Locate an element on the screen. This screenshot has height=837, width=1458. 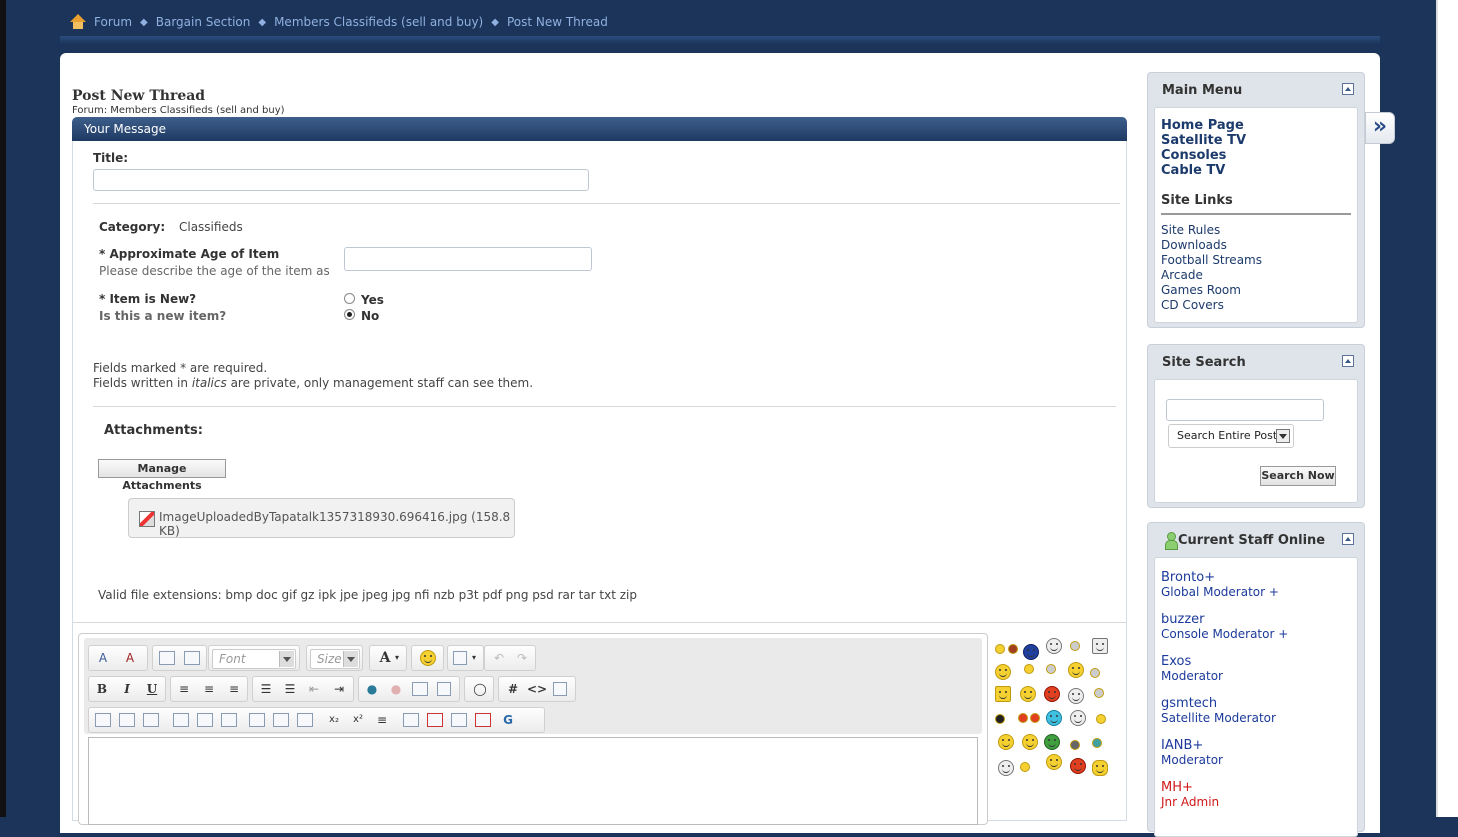
paste-icon is located at coordinates (167, 658).